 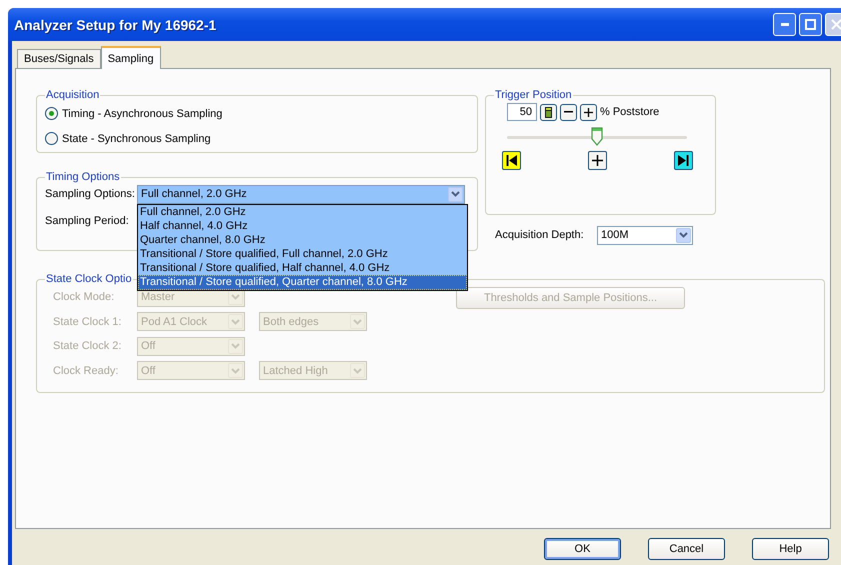 I want to click on group-title: Timing Options, so click(x=83, y=177).